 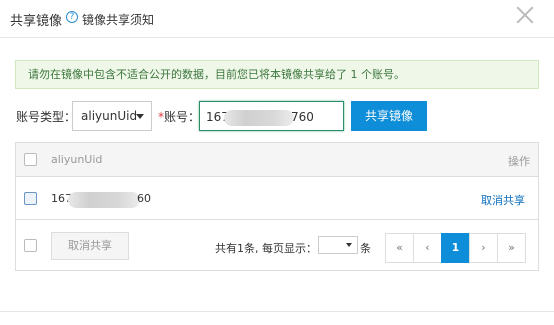 I want to click on share-image-button: 共享镜像, so click(x=389, y=116).